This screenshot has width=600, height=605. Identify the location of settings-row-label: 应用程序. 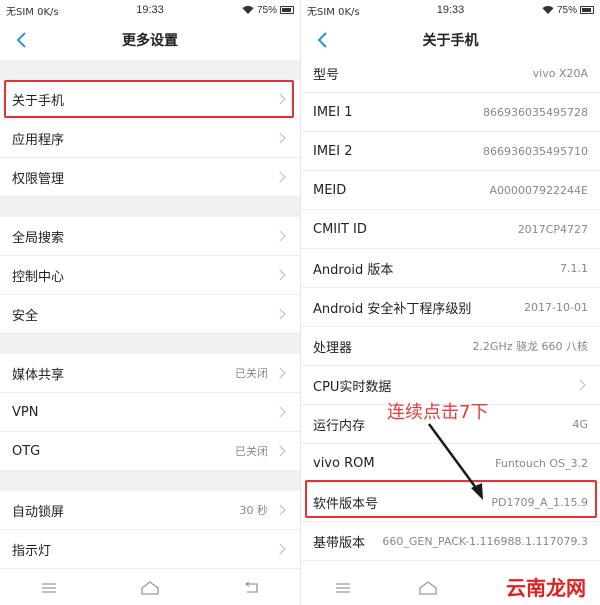
(38, 140).